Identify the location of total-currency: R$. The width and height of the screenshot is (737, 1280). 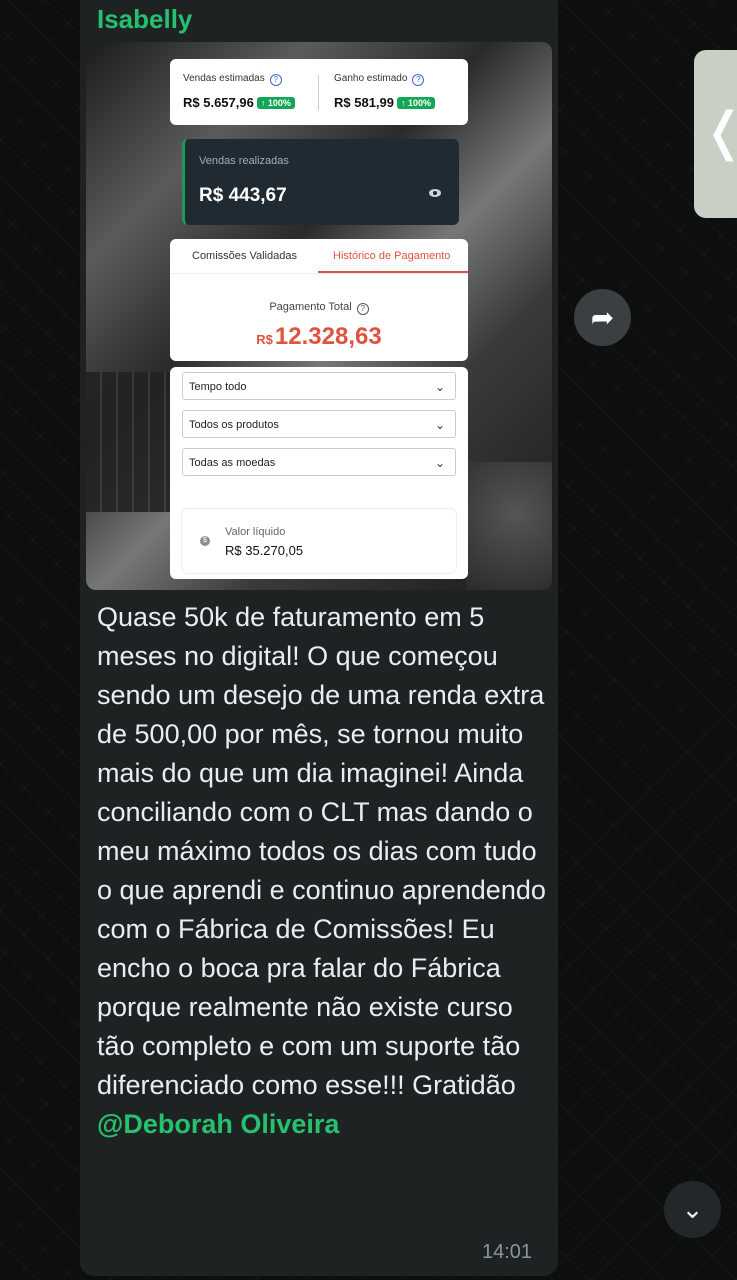
(264, 339).